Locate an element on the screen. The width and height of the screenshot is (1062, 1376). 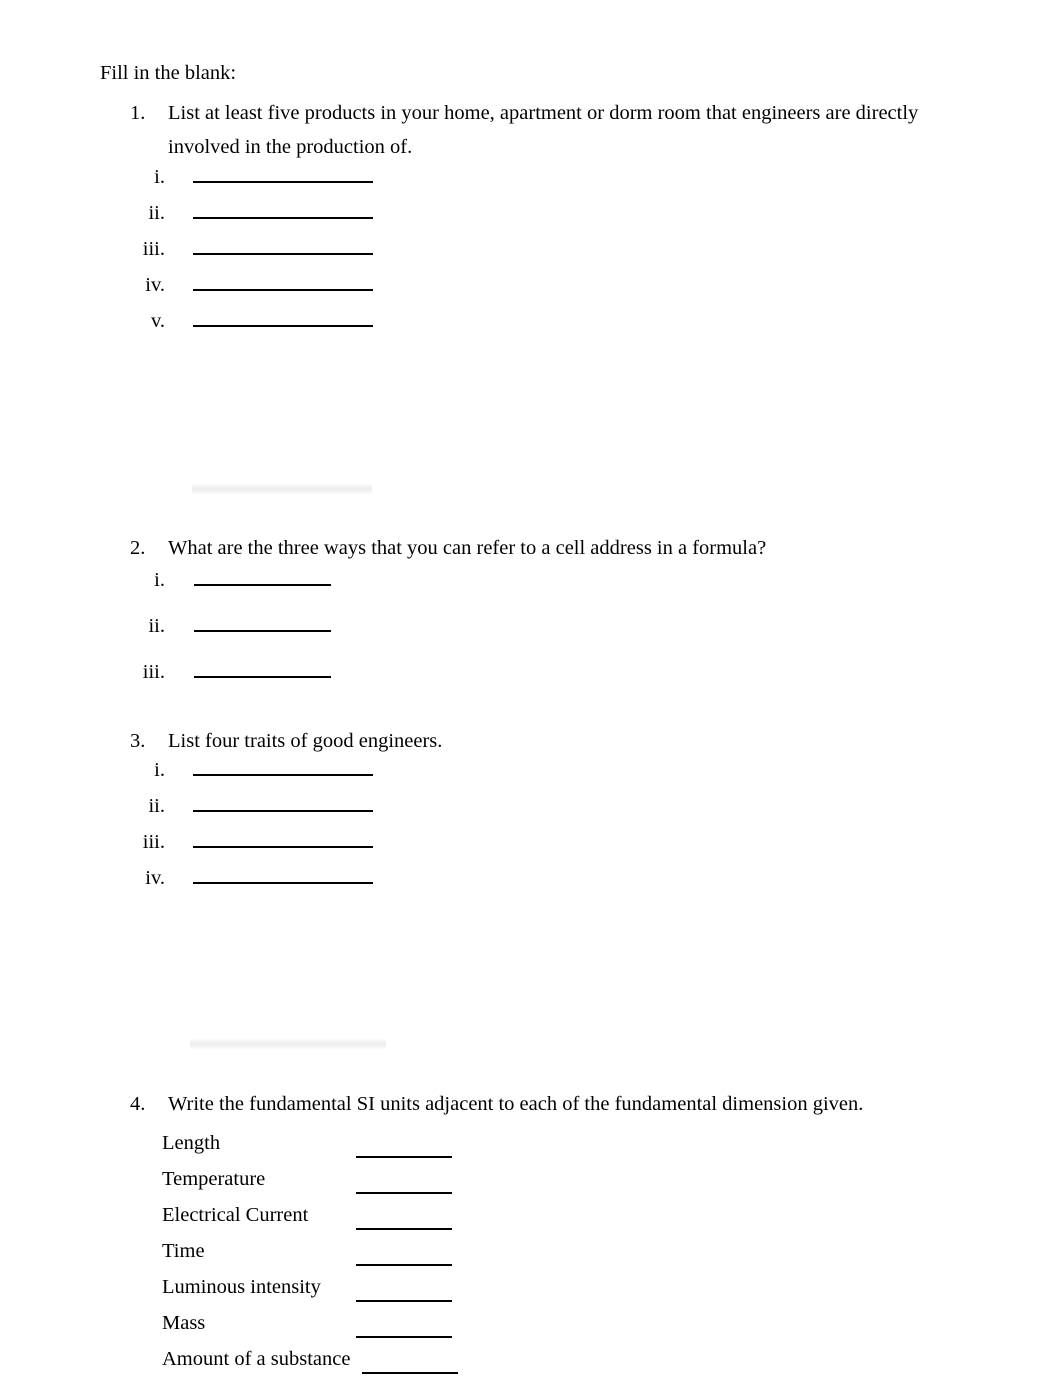
si-row: Time is located at coordinates (310, 1248).